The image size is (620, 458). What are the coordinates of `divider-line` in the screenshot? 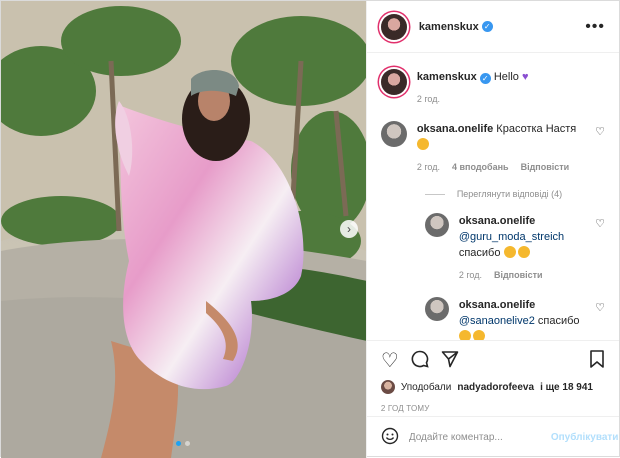 It's located at (434, 194).